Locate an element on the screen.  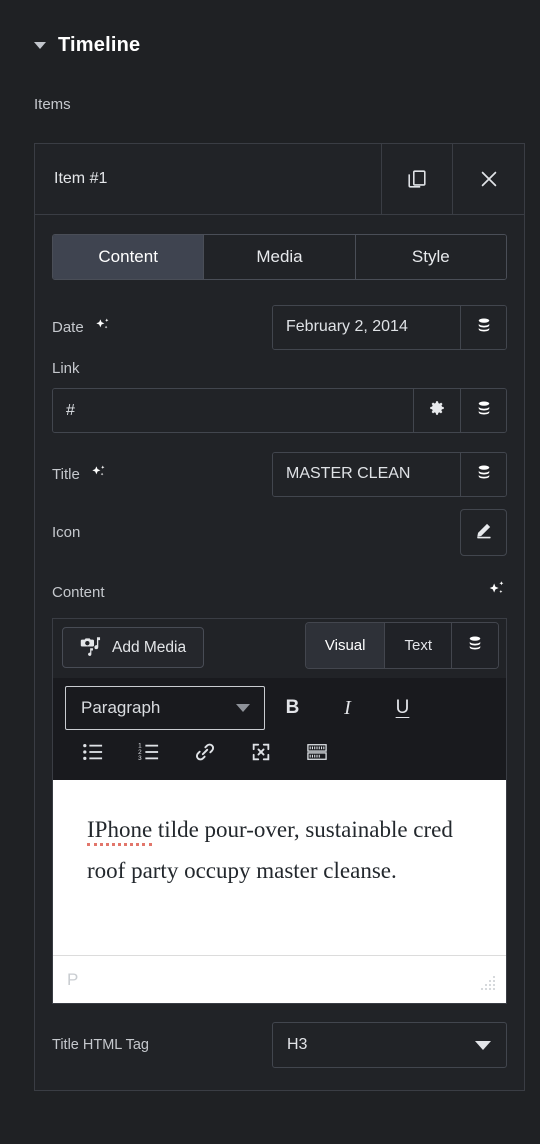
toolbar-toggle-icon is located at coordinates (317, 754).